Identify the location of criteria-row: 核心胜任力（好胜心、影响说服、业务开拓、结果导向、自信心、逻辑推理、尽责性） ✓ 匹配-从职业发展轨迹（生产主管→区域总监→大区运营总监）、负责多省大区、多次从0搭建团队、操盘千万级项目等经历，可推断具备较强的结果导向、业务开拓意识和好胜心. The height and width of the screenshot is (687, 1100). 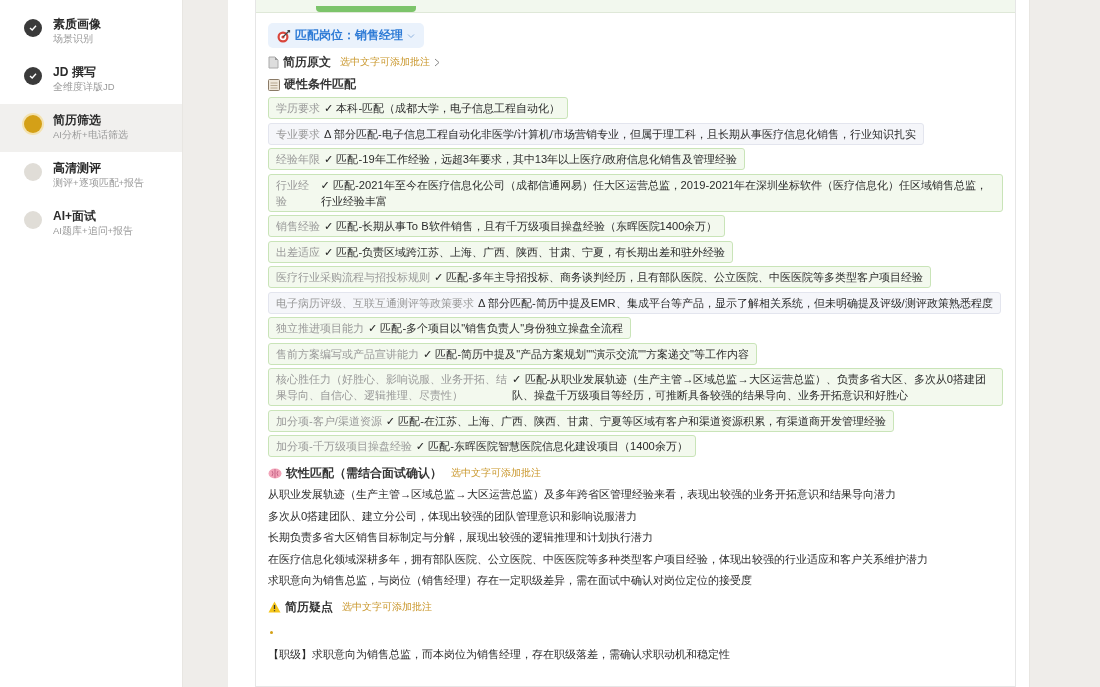
(635, 387).